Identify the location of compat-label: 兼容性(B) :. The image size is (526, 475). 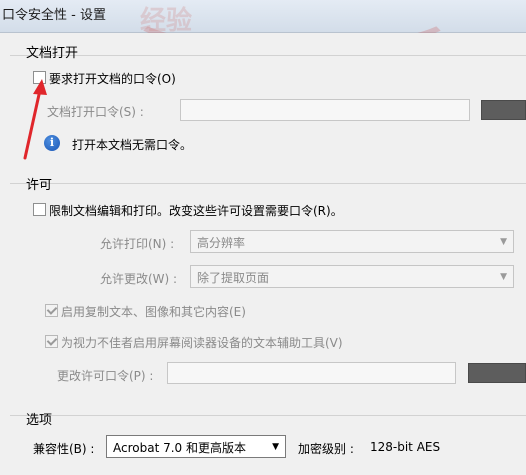
(64, 449).